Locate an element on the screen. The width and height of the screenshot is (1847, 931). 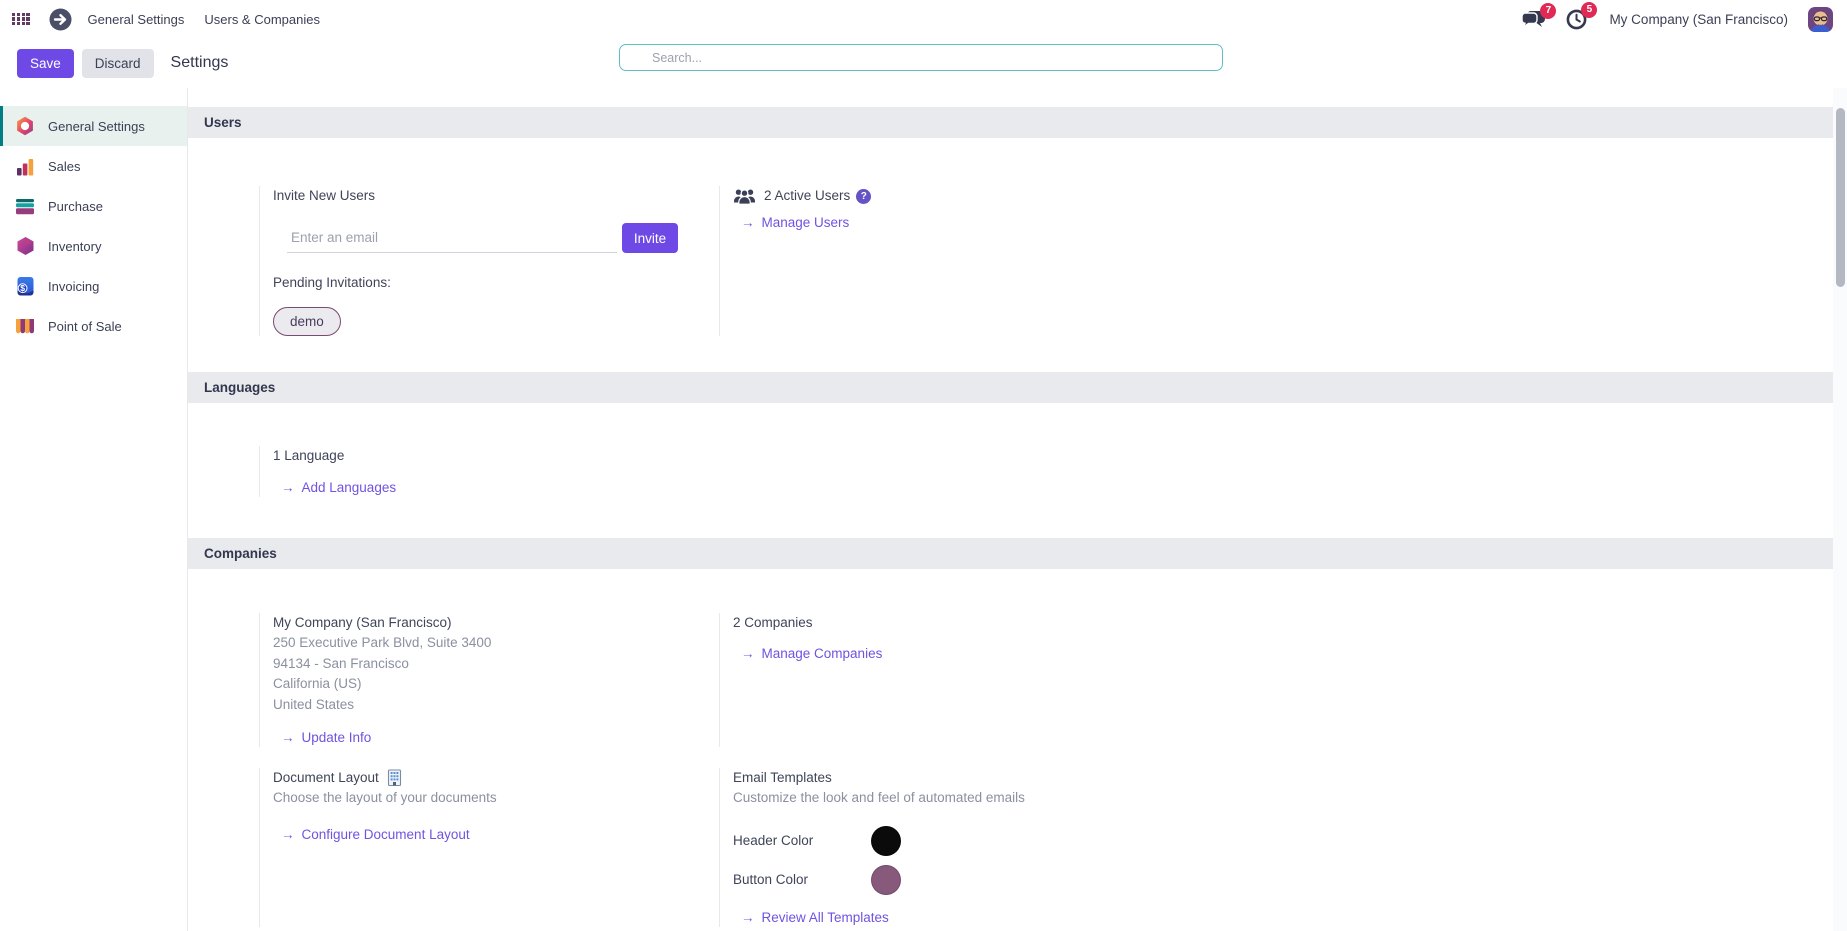
companies-count-box: 2 Companies → Manage Companies is located at coordinates (1039, 680).